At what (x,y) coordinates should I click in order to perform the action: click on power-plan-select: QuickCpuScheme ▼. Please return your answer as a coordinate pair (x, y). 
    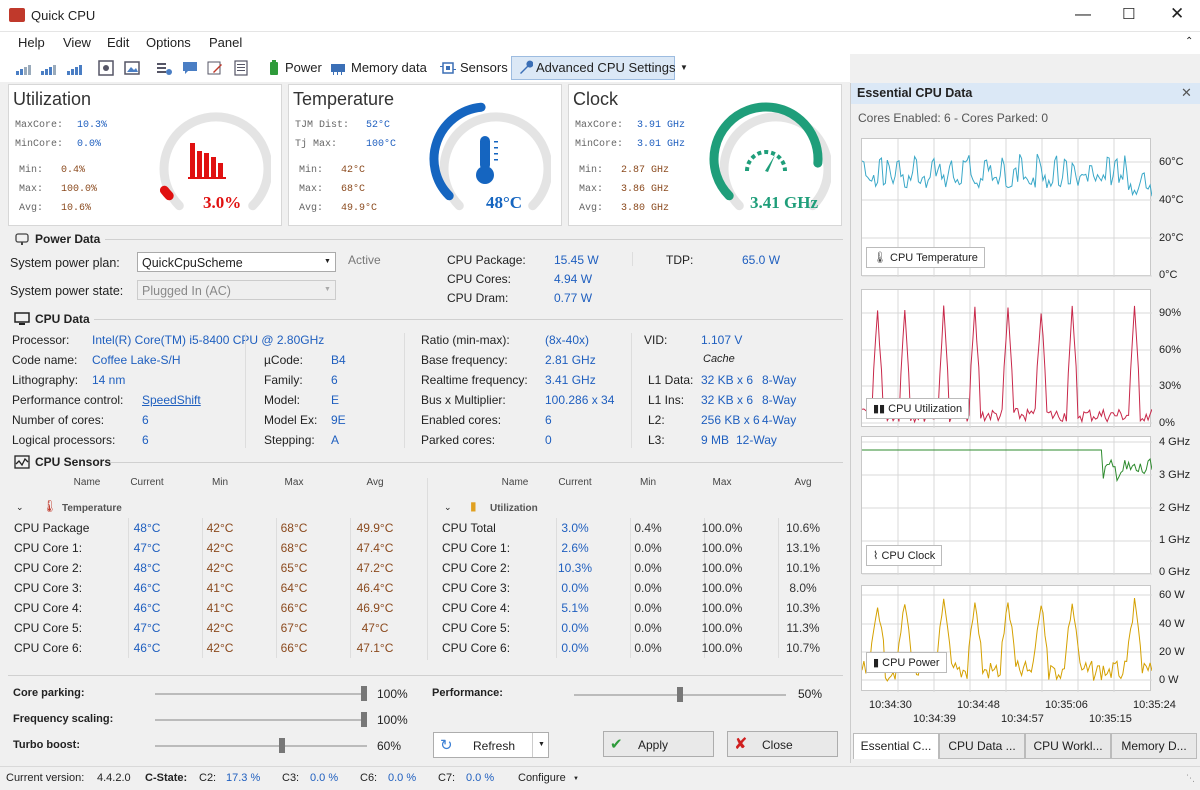
    Looking at the image, I should click on (236, 262).